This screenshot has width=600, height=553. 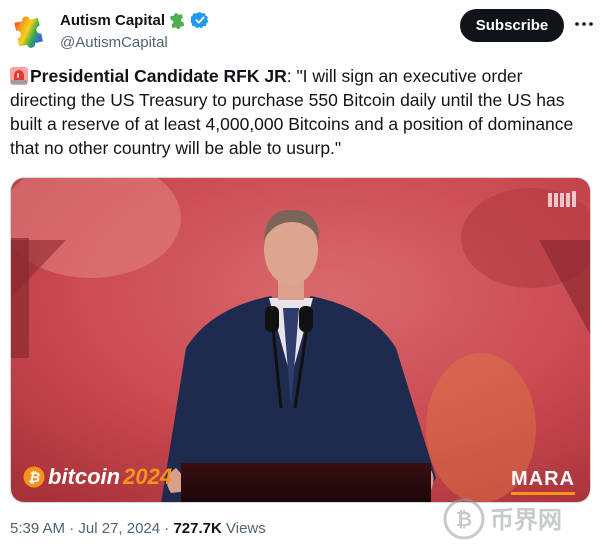 What do you see at coordinates (526, 520) in the screenshot?
I see `watermark-text: 币界网` at bounding box center [526, 520].